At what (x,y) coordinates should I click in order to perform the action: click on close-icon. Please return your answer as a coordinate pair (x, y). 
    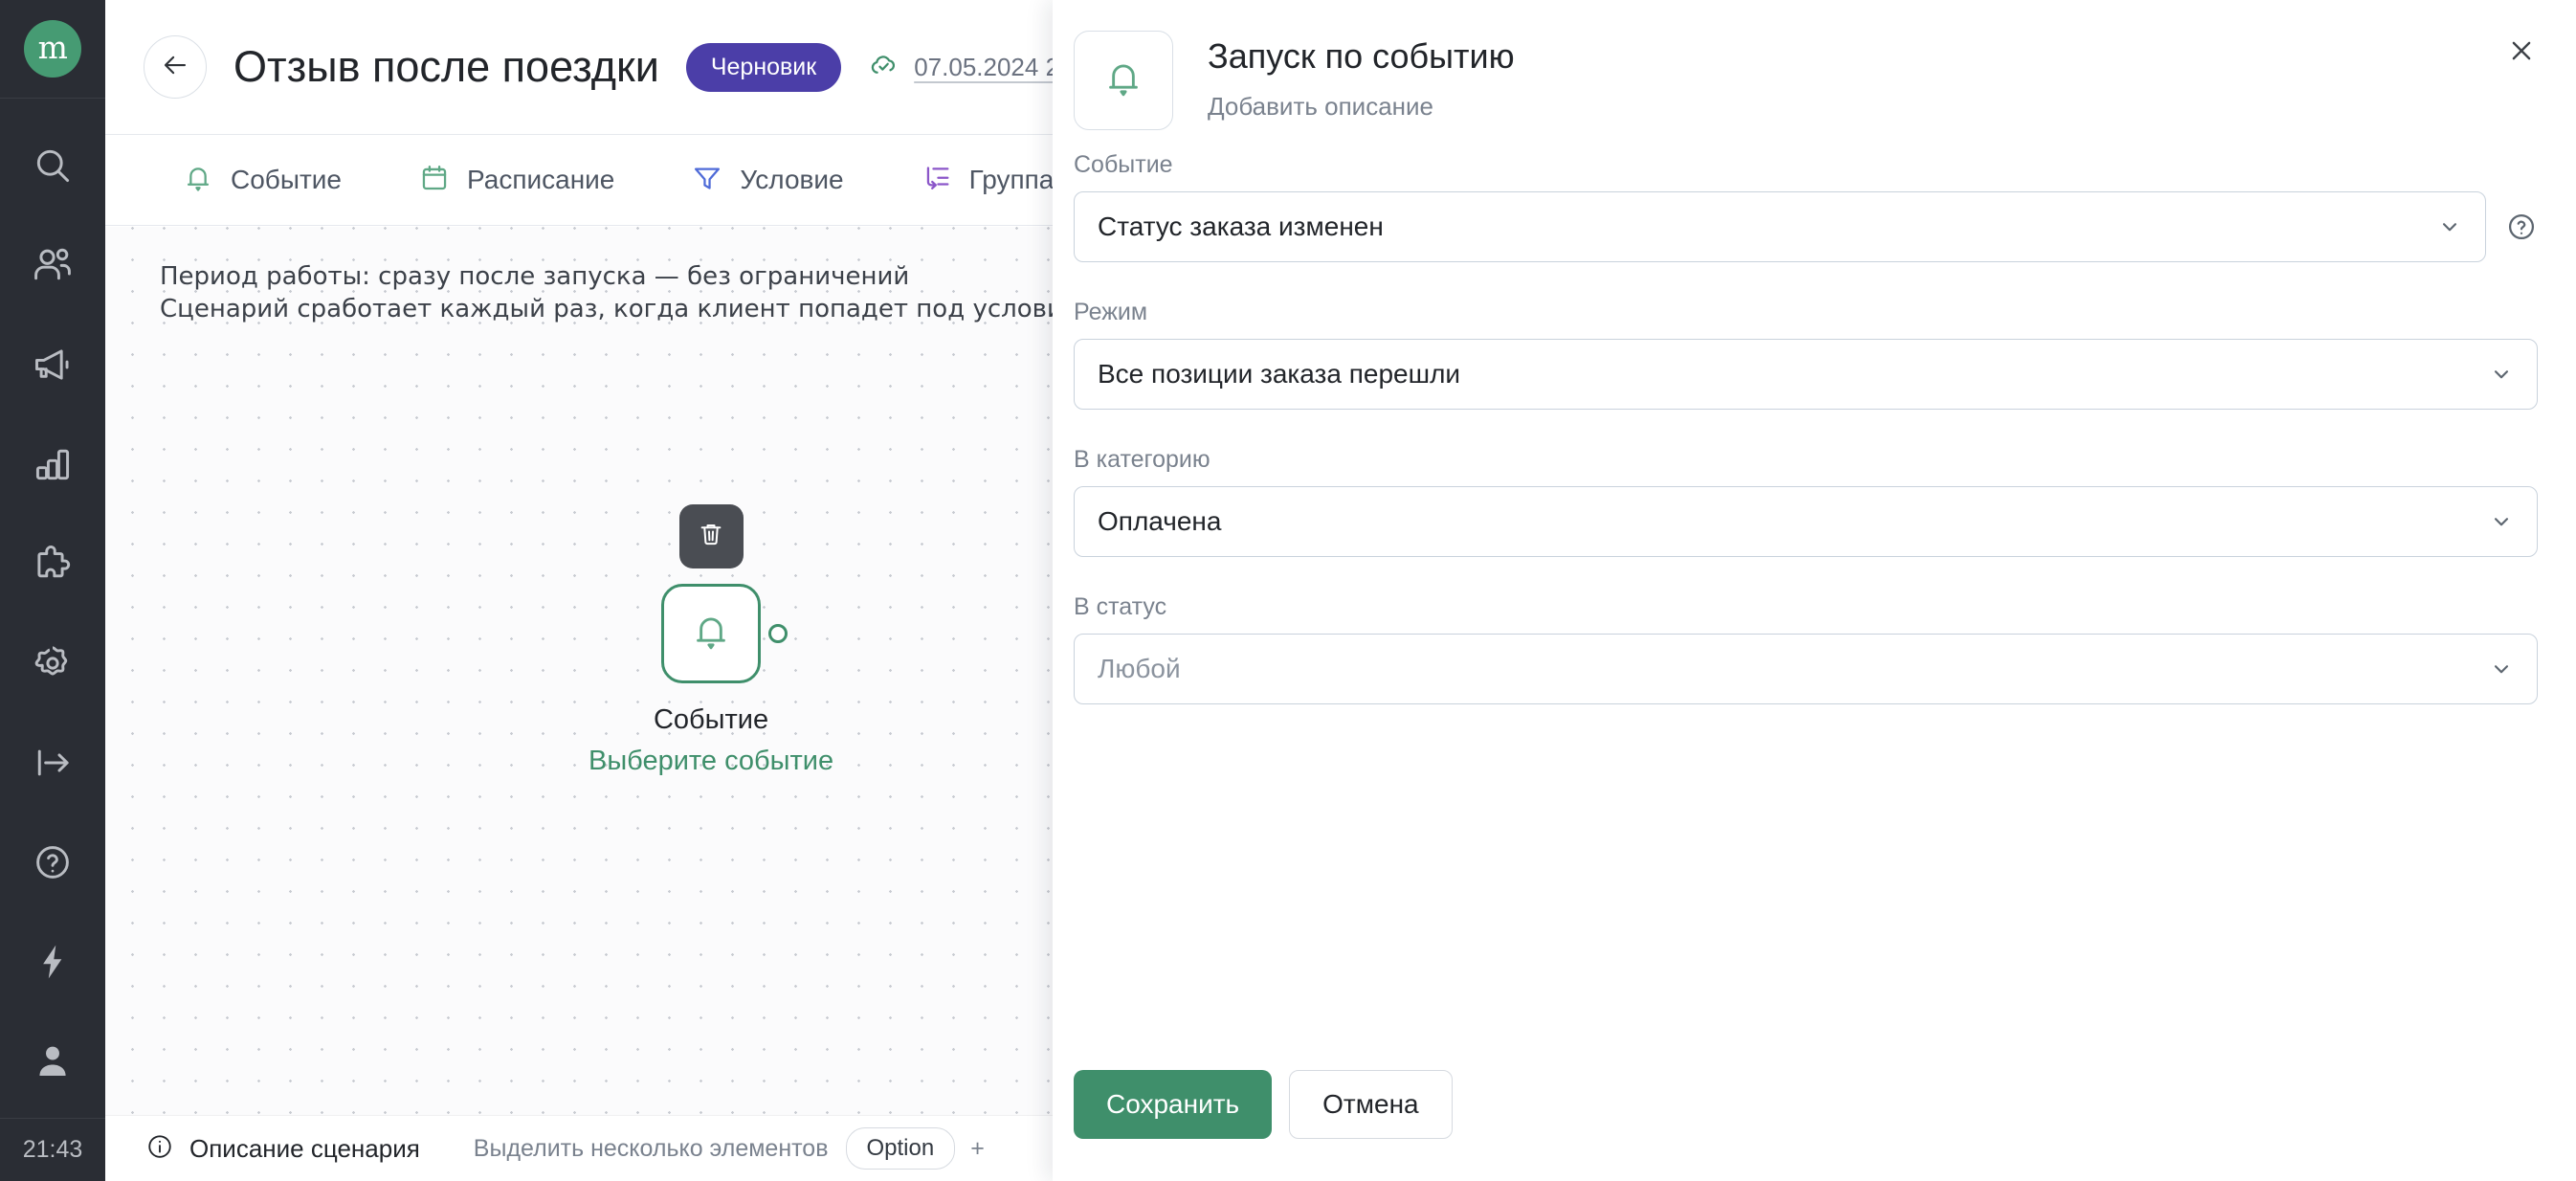
    Looking at the image, I should click on (2521, 53).